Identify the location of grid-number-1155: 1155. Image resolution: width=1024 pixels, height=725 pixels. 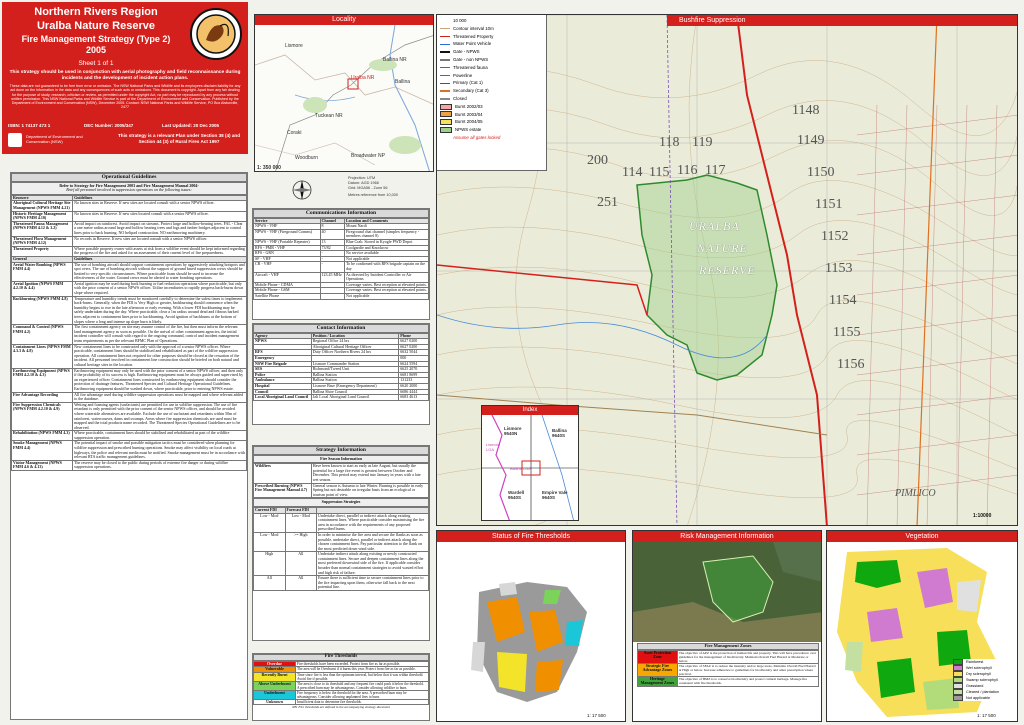
(847, 332).